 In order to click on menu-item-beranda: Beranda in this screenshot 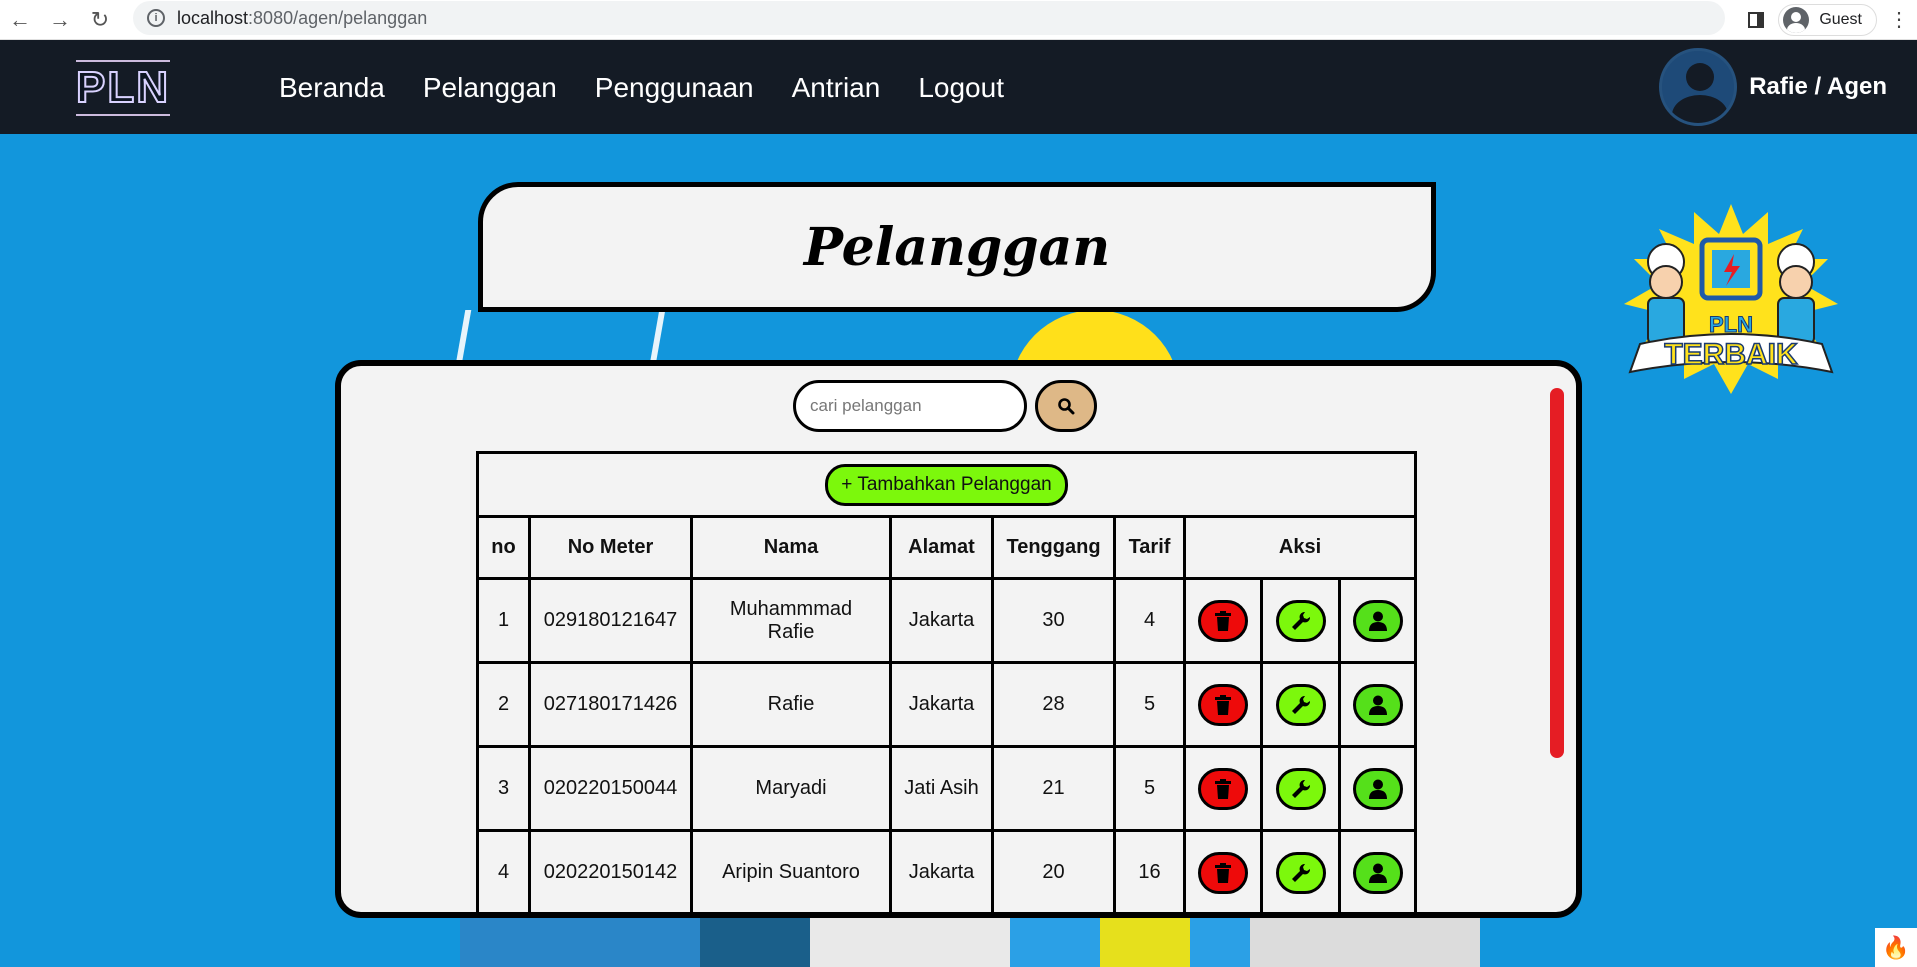, I will do `click(332, 88)`.